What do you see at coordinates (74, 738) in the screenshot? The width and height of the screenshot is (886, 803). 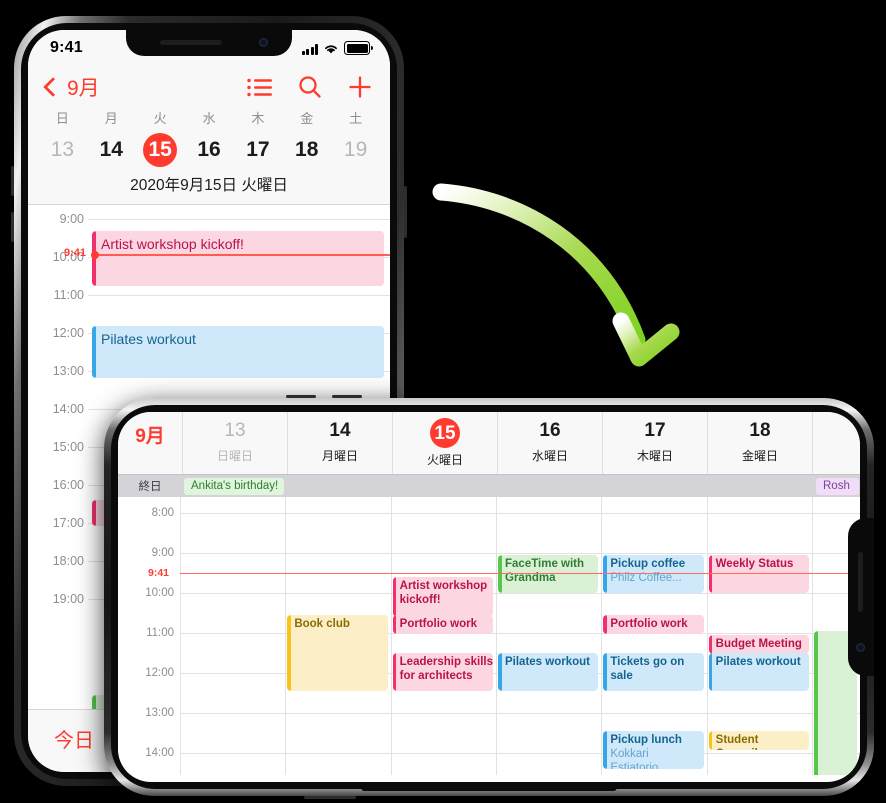 I see `today-button: 今日` at bounding box center [74, 738].